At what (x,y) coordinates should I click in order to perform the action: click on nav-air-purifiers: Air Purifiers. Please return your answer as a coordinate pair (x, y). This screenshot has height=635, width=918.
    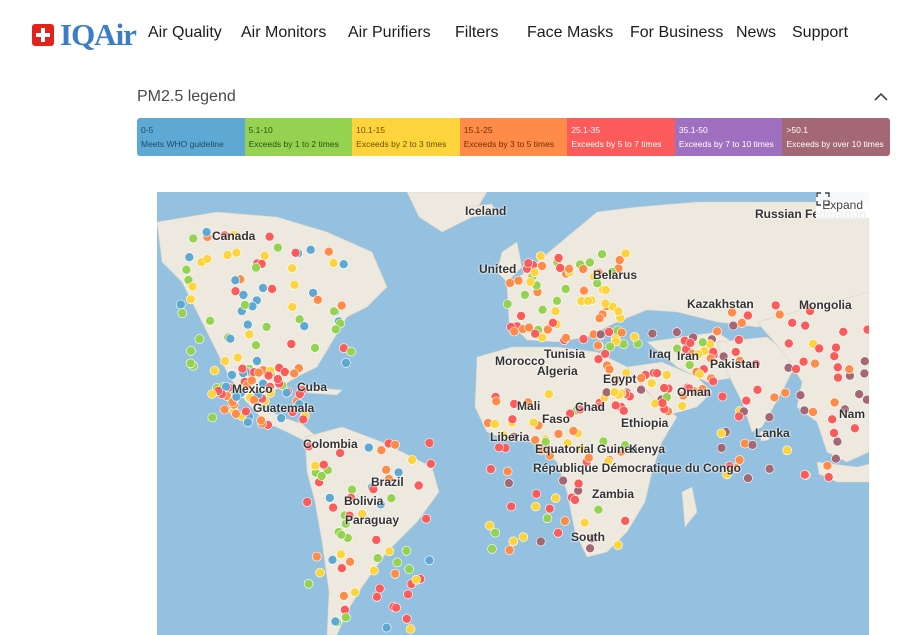
    Looking at the image, I should click on (389, 33).